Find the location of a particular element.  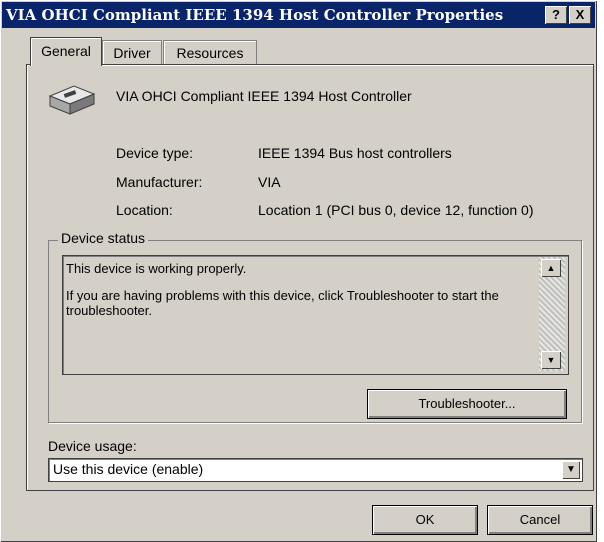

scroll-down-icon: ▼ is located at coordinates (551, 360).